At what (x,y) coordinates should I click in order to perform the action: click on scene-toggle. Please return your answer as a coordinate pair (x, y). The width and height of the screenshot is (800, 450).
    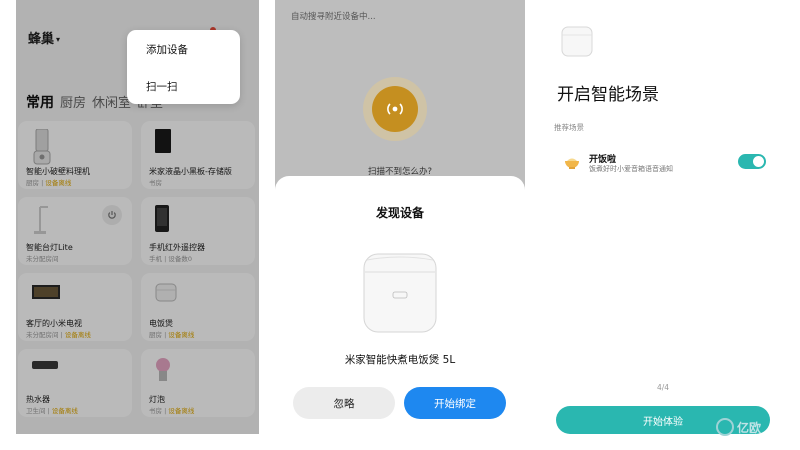
    Looking at the image, I should click on (752, 161).